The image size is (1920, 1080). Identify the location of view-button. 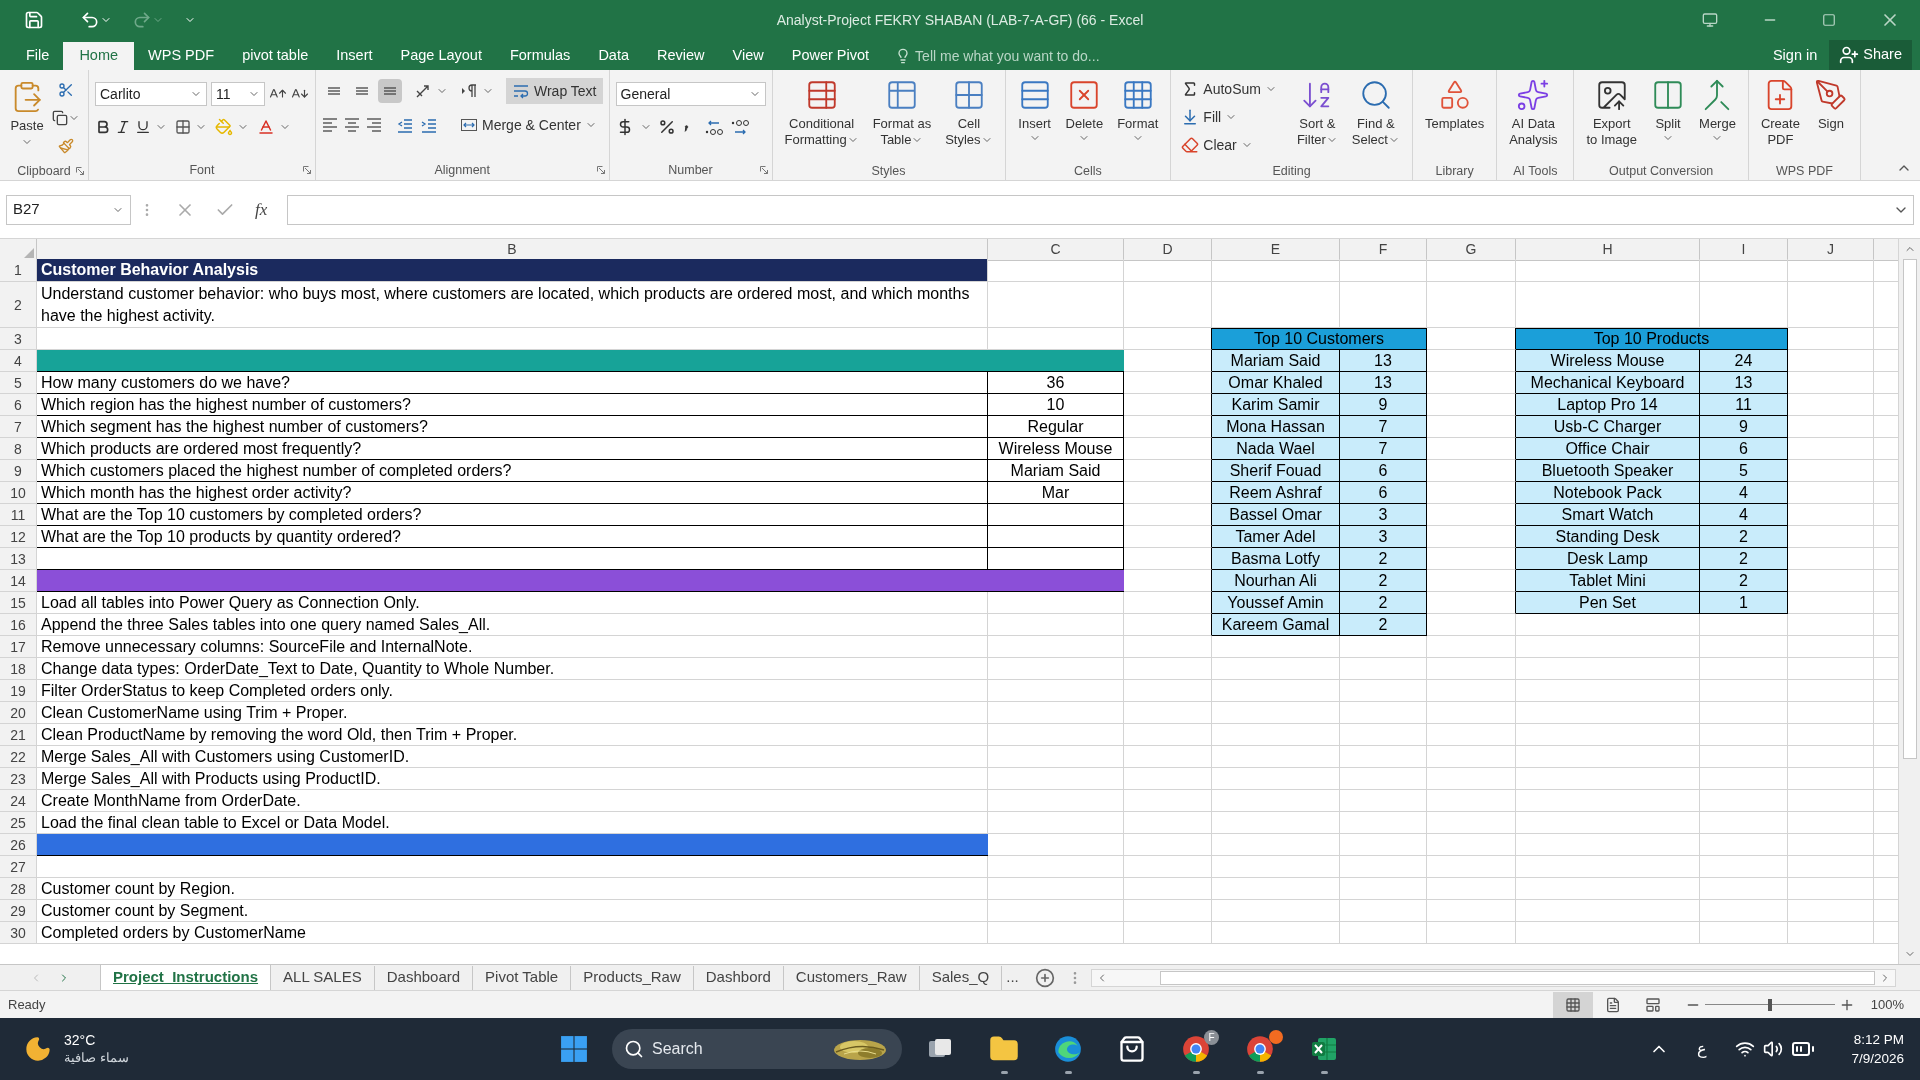
(1572, 1004).